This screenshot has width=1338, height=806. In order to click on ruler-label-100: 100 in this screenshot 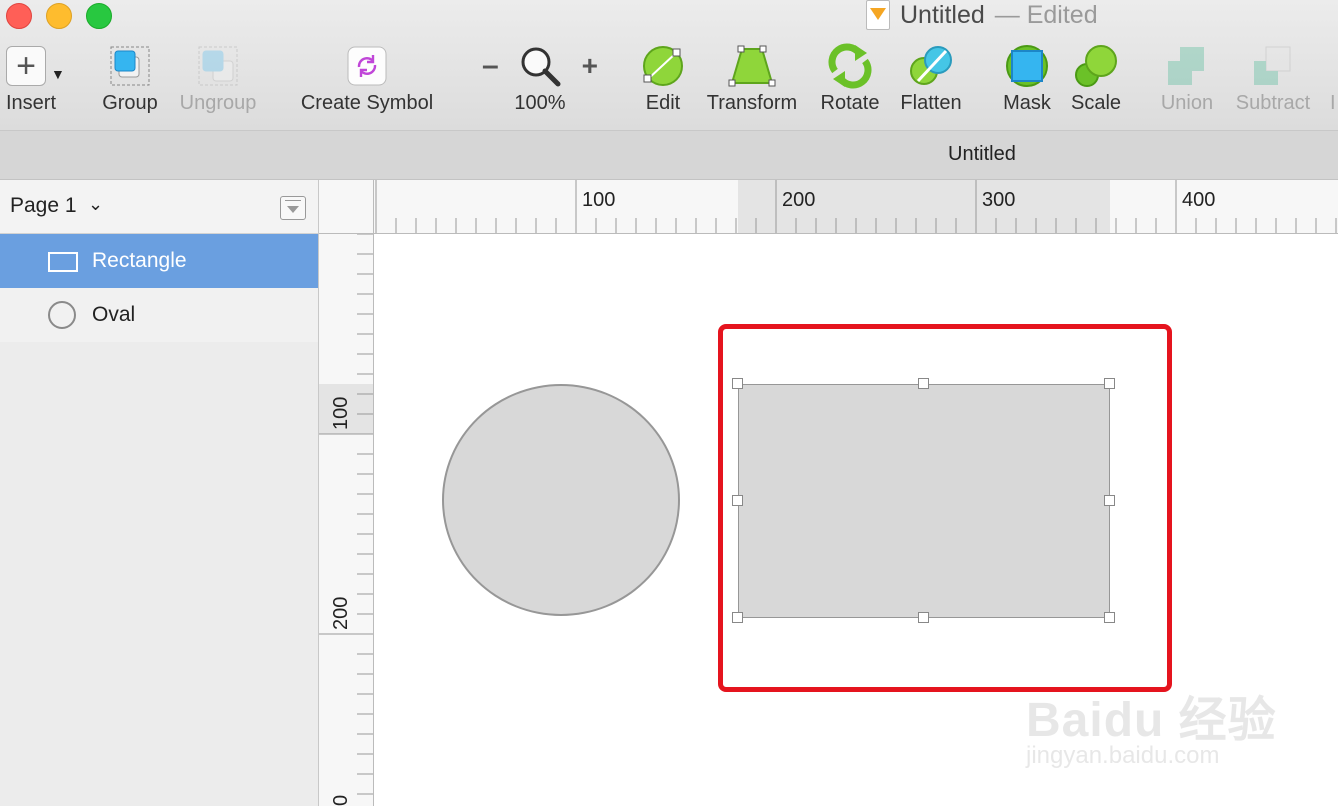, I will do `click(598, 200)`.